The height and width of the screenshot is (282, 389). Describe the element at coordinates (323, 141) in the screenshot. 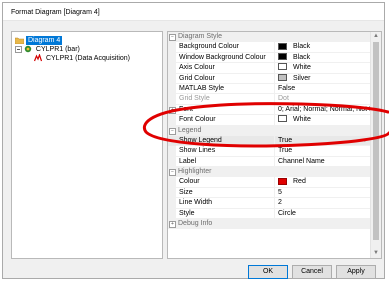

I see `property-value: True ⌵` at that location.